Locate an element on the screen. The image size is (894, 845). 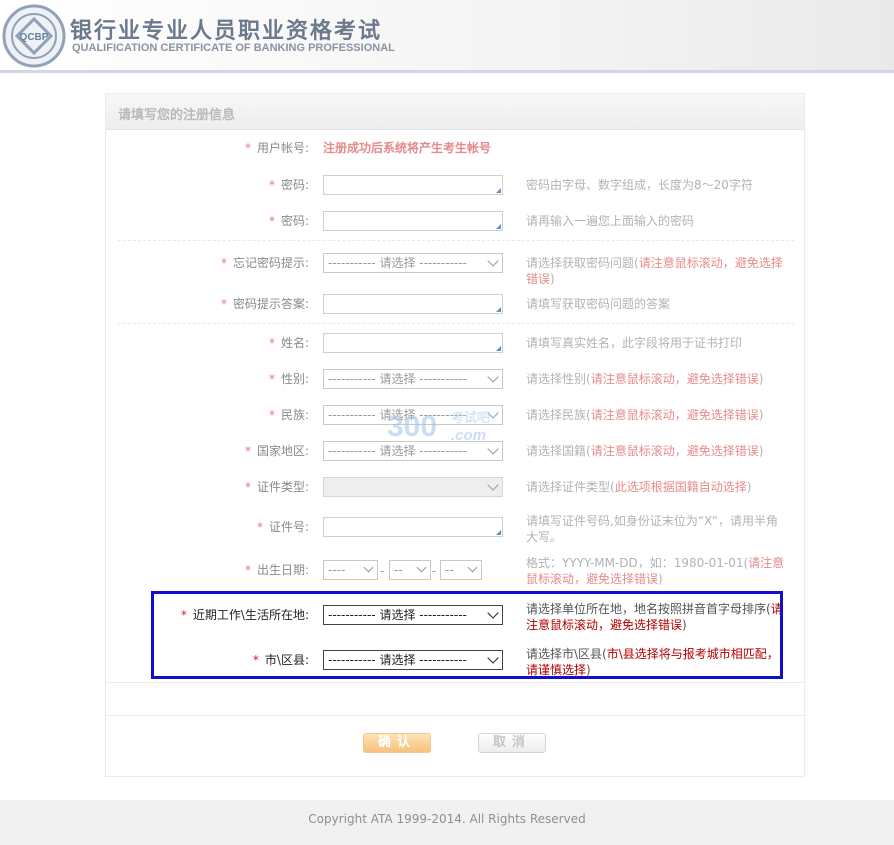
label-password-confirm: 密码: is located at coordinates (294, 221).